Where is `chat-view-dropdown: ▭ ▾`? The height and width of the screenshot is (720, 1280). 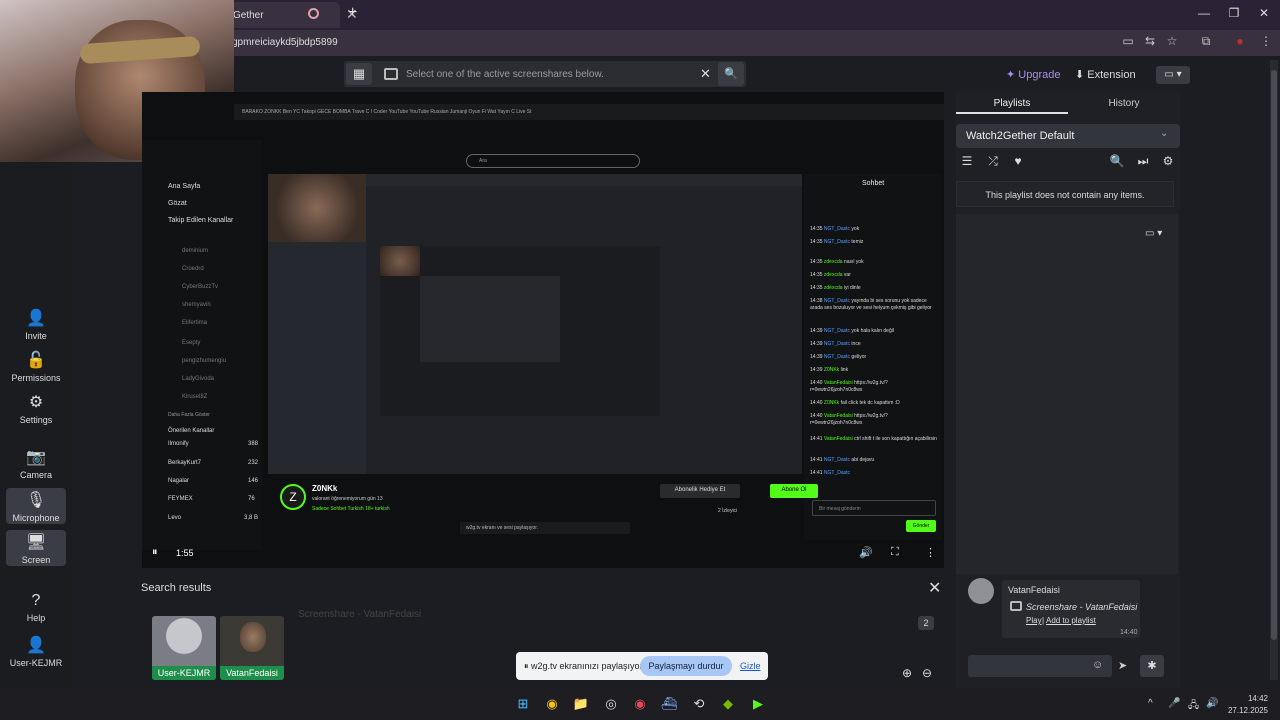 chat-view-dropdown: ▭ ▾ is located at coordinates (1153, 233).